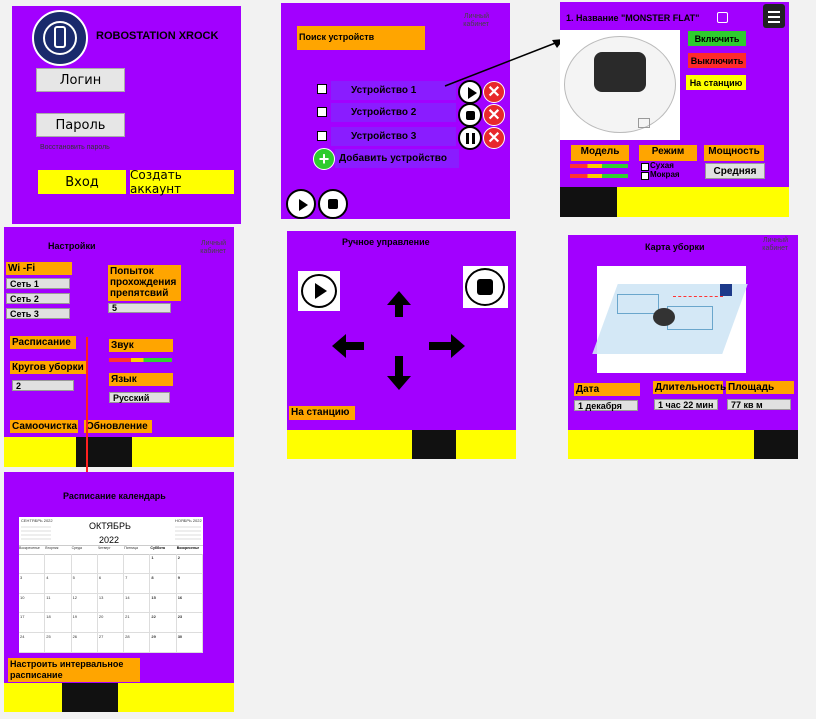 The width and height of the screenshot is (816, 719). I want to click on calendar-day: 19, so click(84, 623).